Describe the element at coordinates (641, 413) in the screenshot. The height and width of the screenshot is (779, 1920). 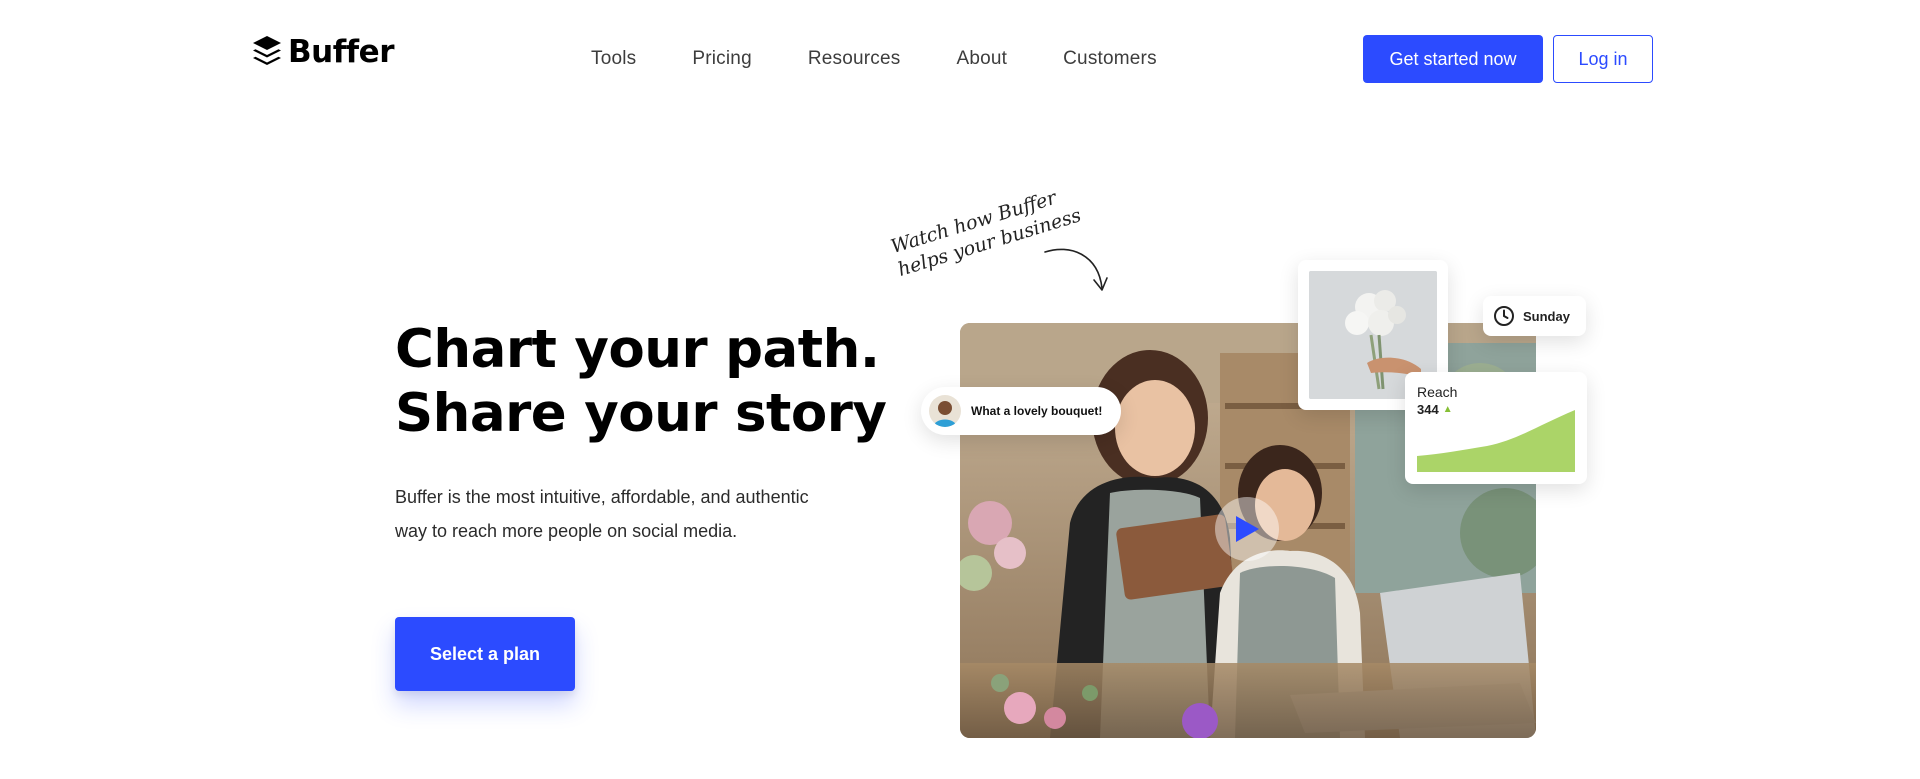
I see `headline-line-2: Share your story` at that location.